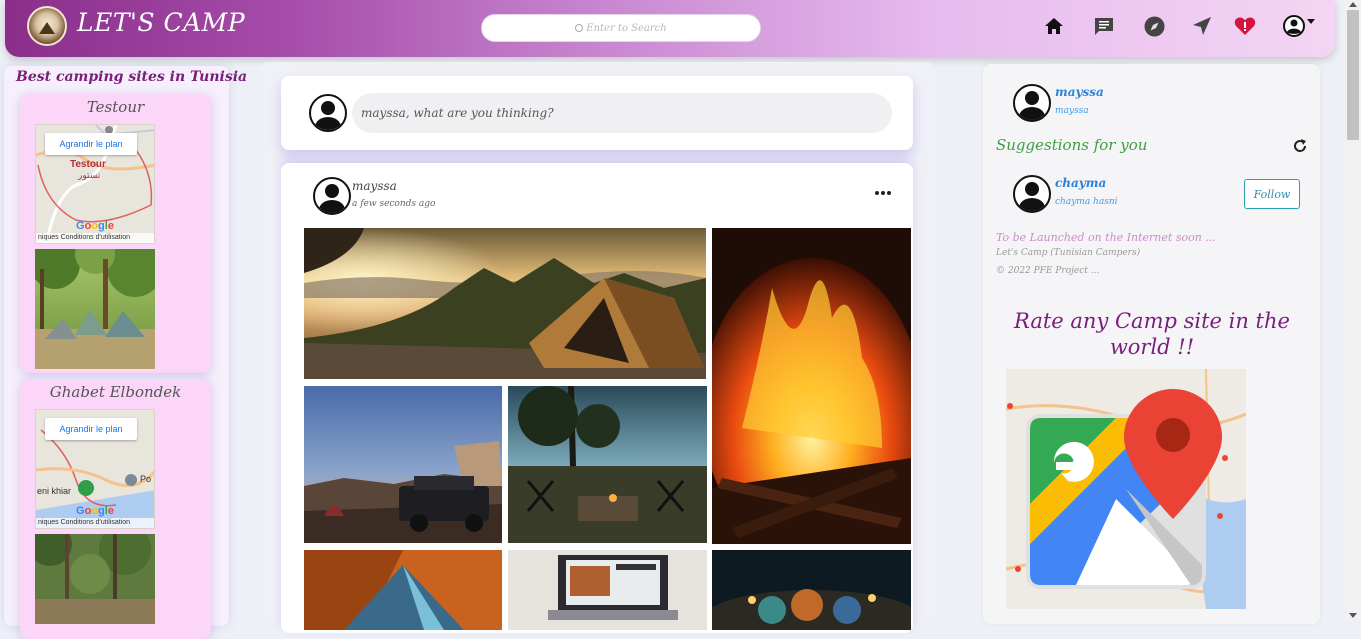  What do you see at coordinates (1054, 26) in the screenshot?
I see `home-icon` at bounding box center [1054, 26].